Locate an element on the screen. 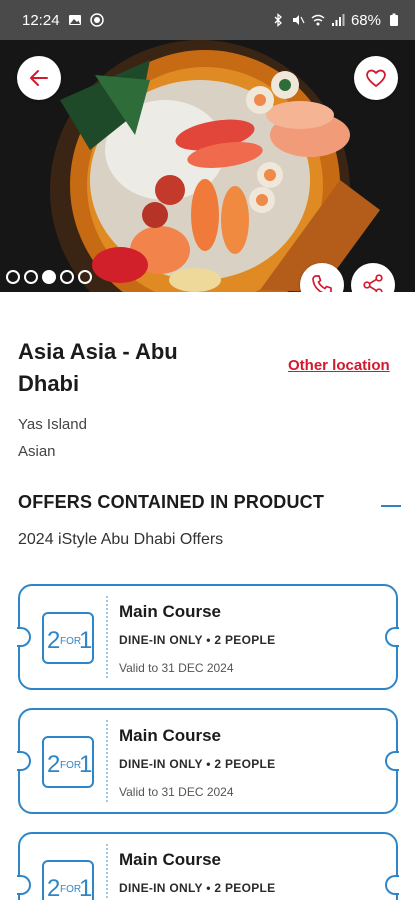 Image resolution: width=415 pixels, height=900 pixels. arrow-left-icon is located at coordinates (39, 78).